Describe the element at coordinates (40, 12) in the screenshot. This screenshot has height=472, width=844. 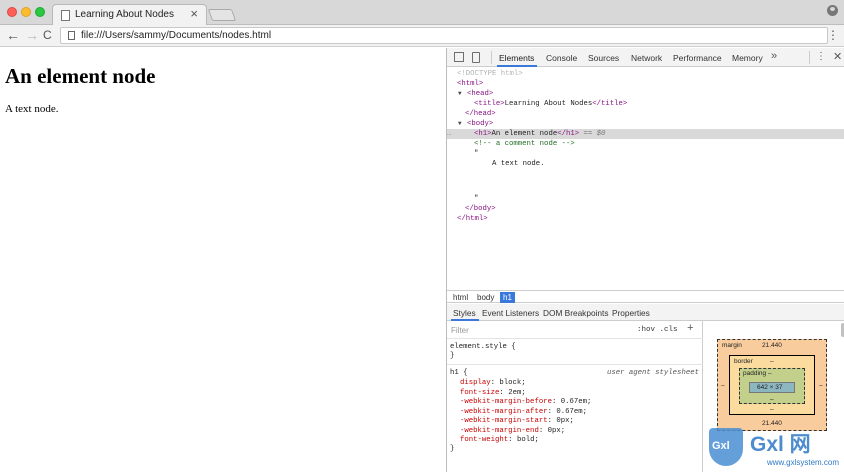
I see `zoom-window-button` at that location.